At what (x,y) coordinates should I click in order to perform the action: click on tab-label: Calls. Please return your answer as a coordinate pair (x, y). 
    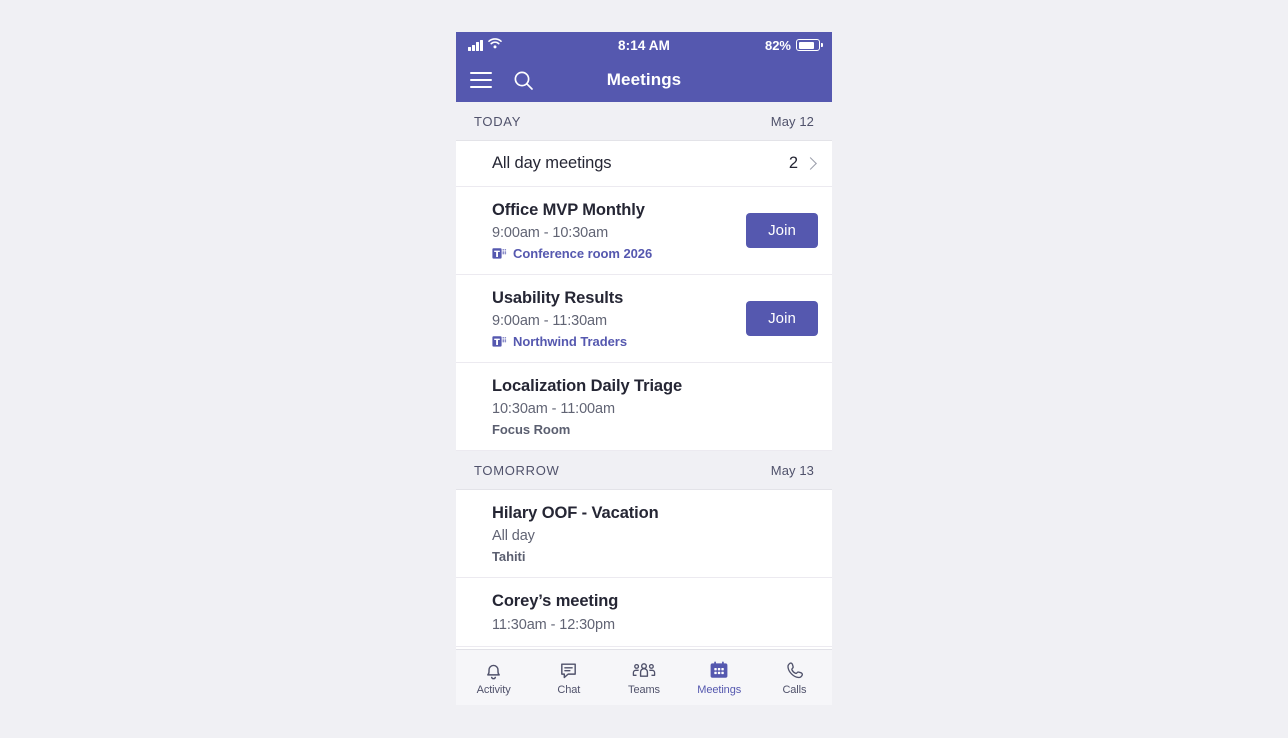
    Looking at the image, I should click on (794, 690).